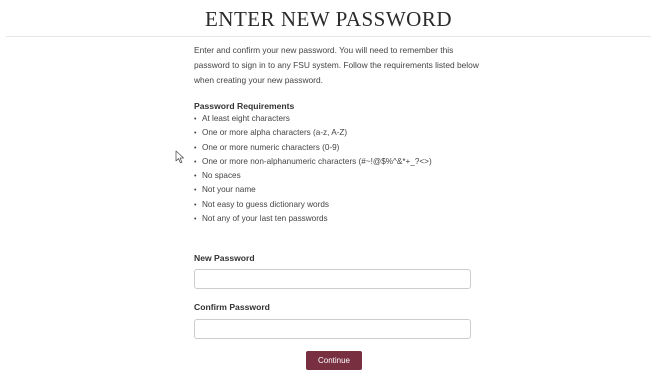 The image size is (657, 370). I want to click on requirement-text: No spaces, so click(221, 176).